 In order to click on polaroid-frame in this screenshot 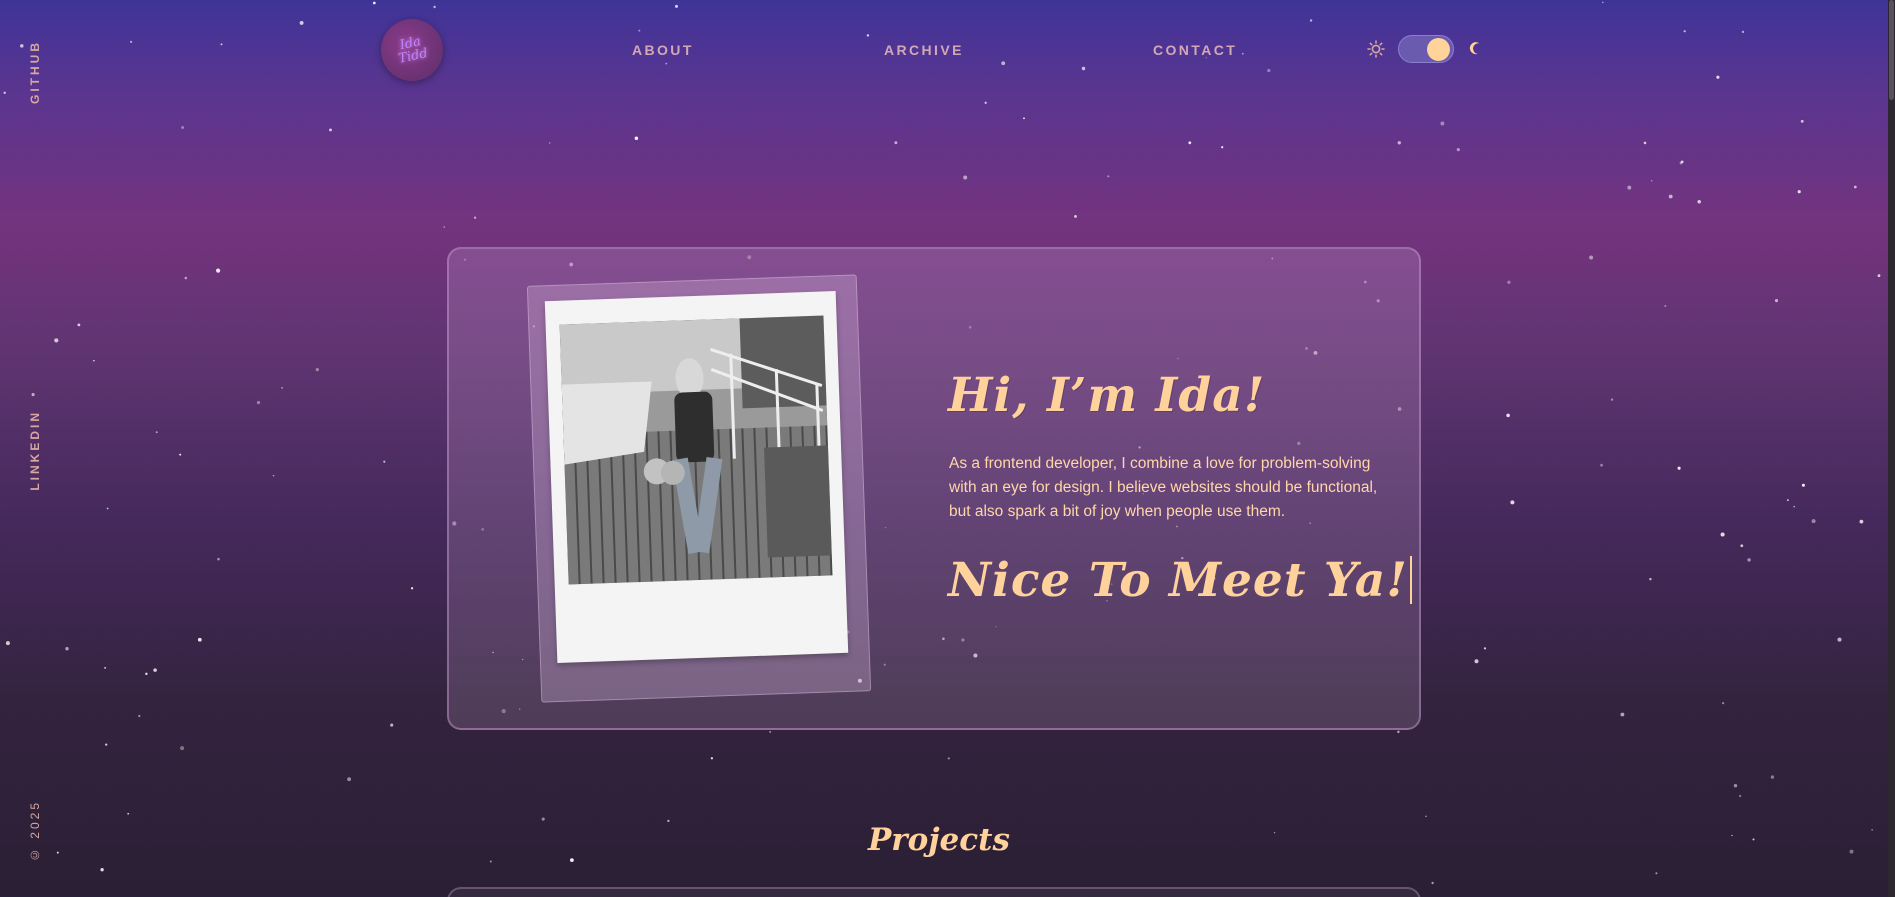, I will do `click(696, 477)`.